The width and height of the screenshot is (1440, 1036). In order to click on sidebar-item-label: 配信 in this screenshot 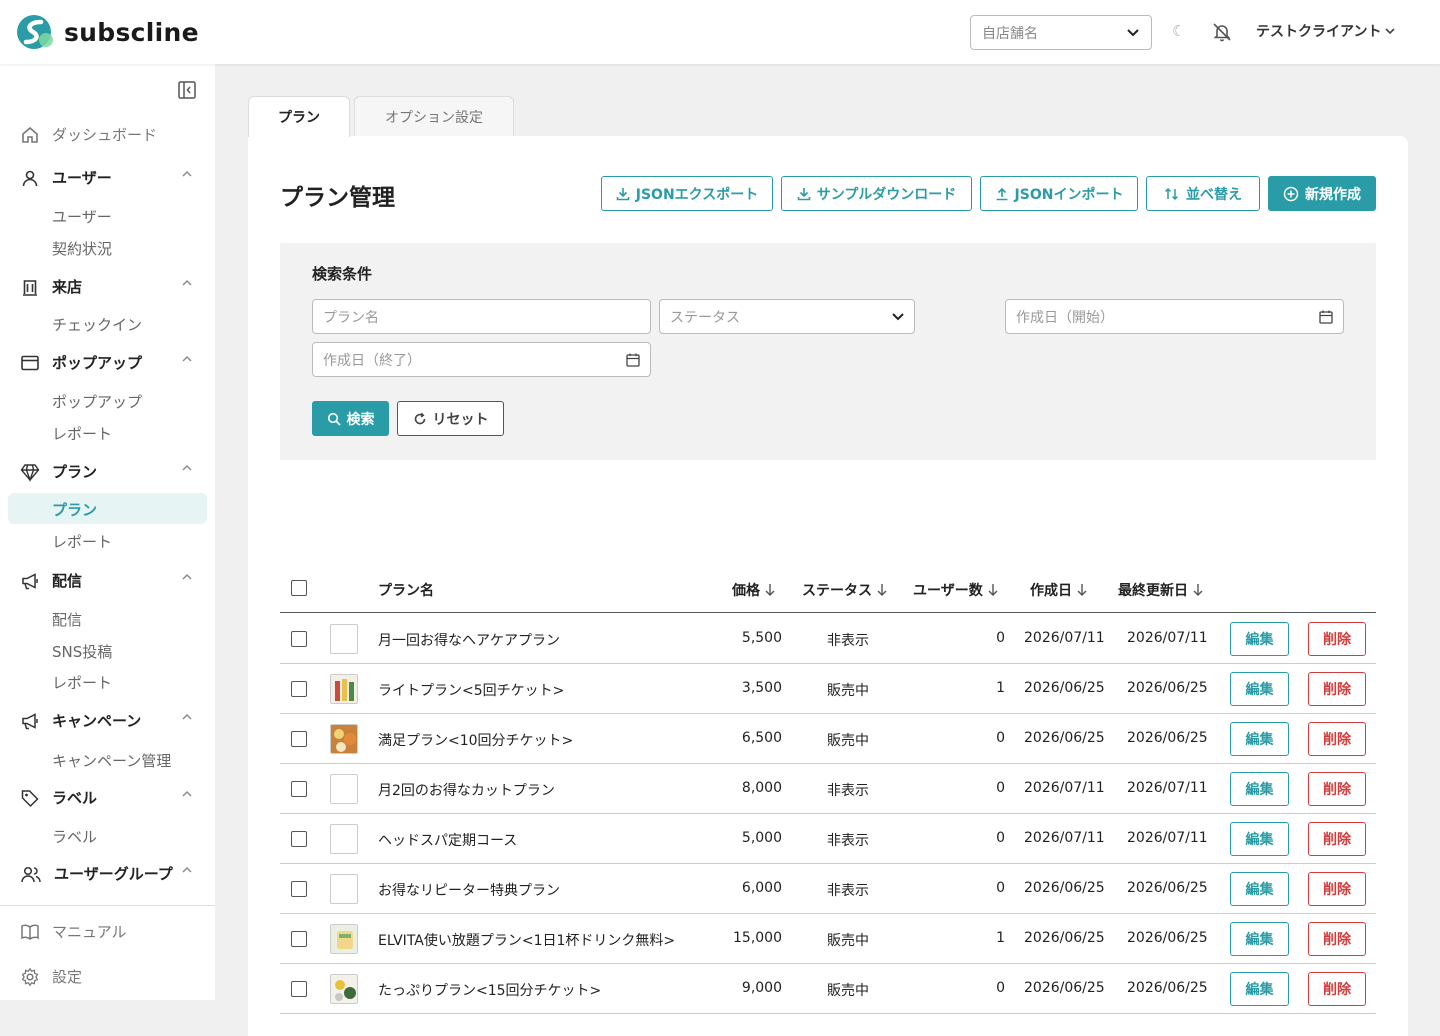, I will do `click(67, 581)`.